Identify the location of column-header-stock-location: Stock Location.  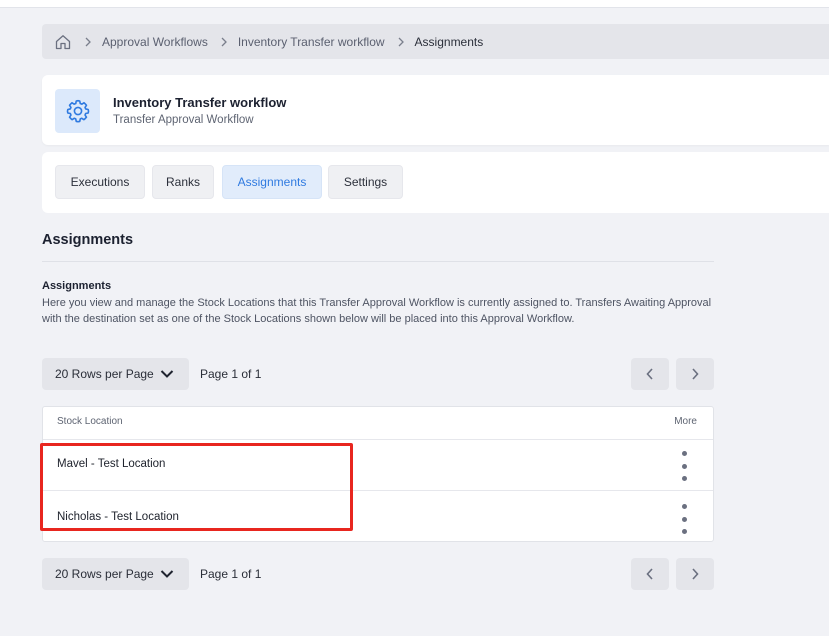
(90, 421).